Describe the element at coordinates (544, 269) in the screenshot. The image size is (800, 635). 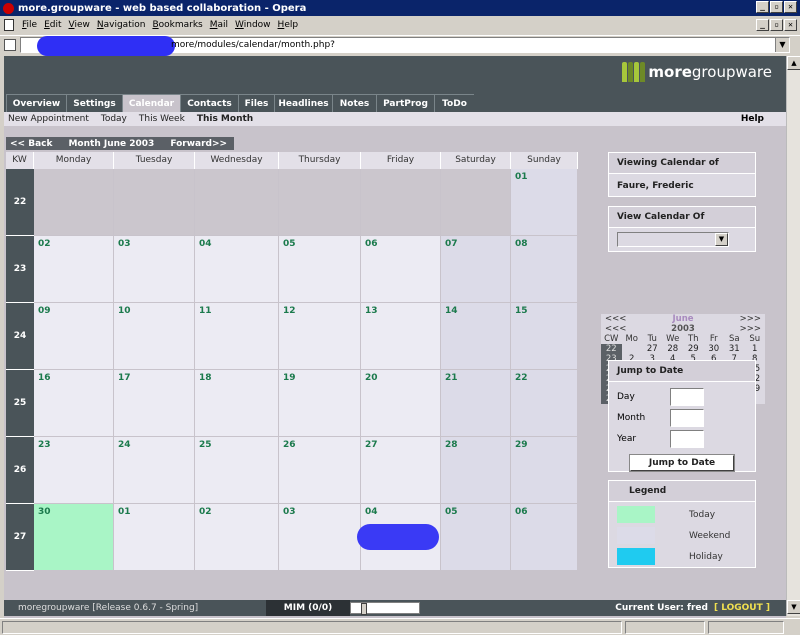
I see `day-cell: 08` at that location.